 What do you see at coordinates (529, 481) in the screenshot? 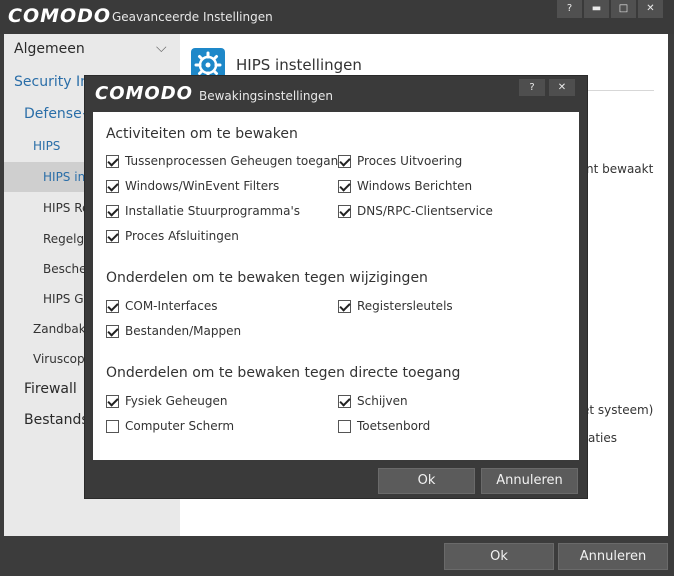
I see `dialog-cancel-button: Annuleren` at bounding box center [529, 481].